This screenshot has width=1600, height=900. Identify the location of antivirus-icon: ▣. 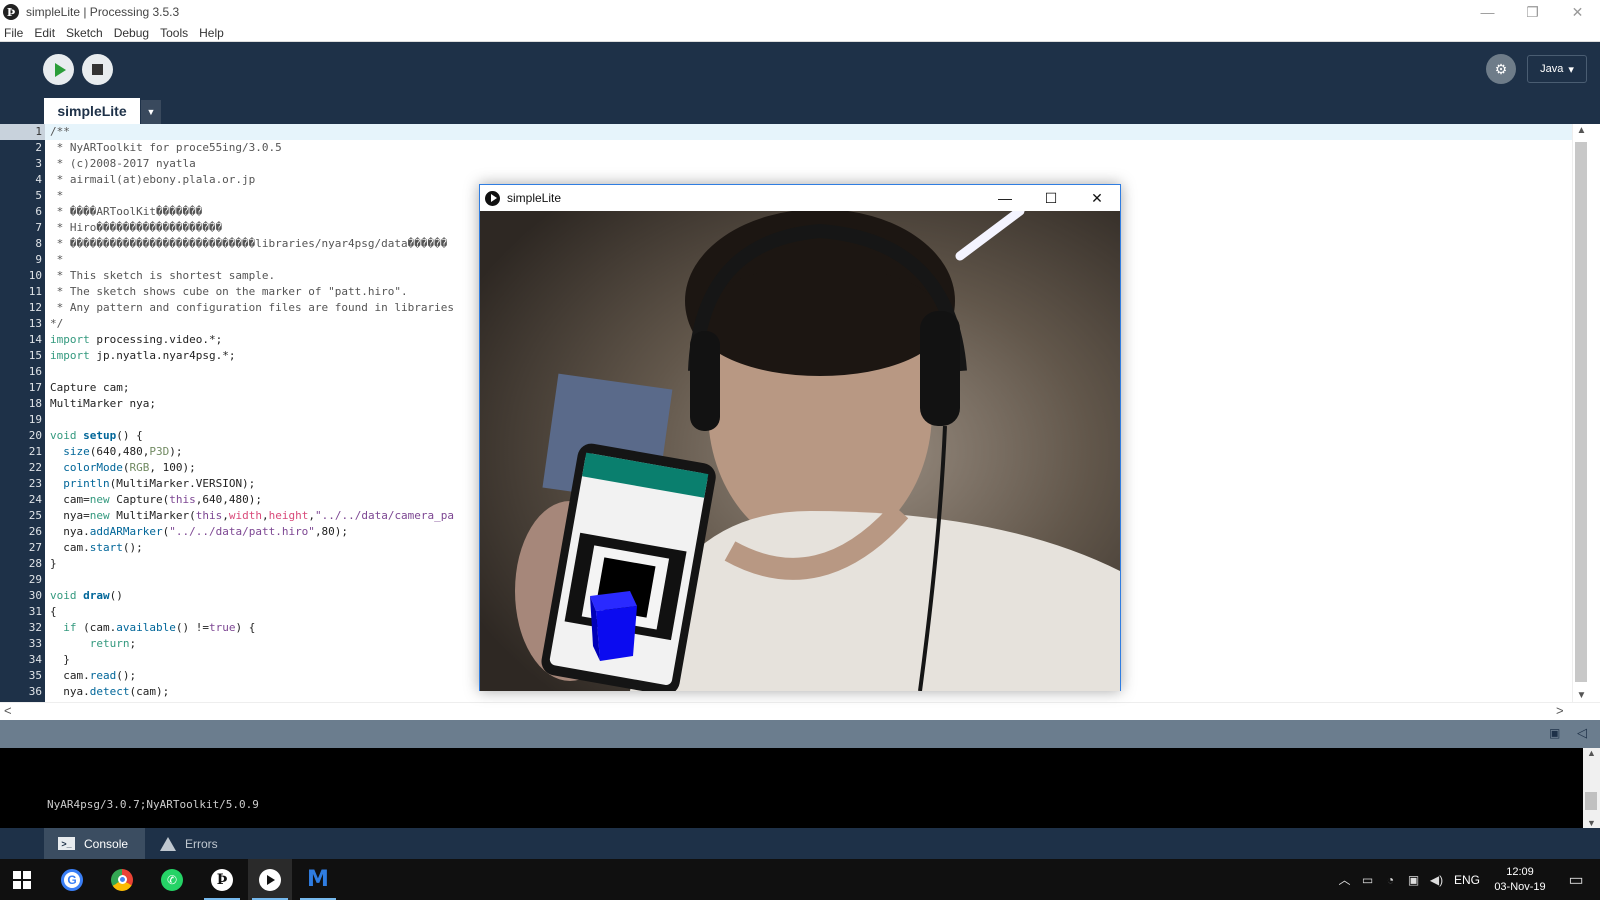
(1413, 880).